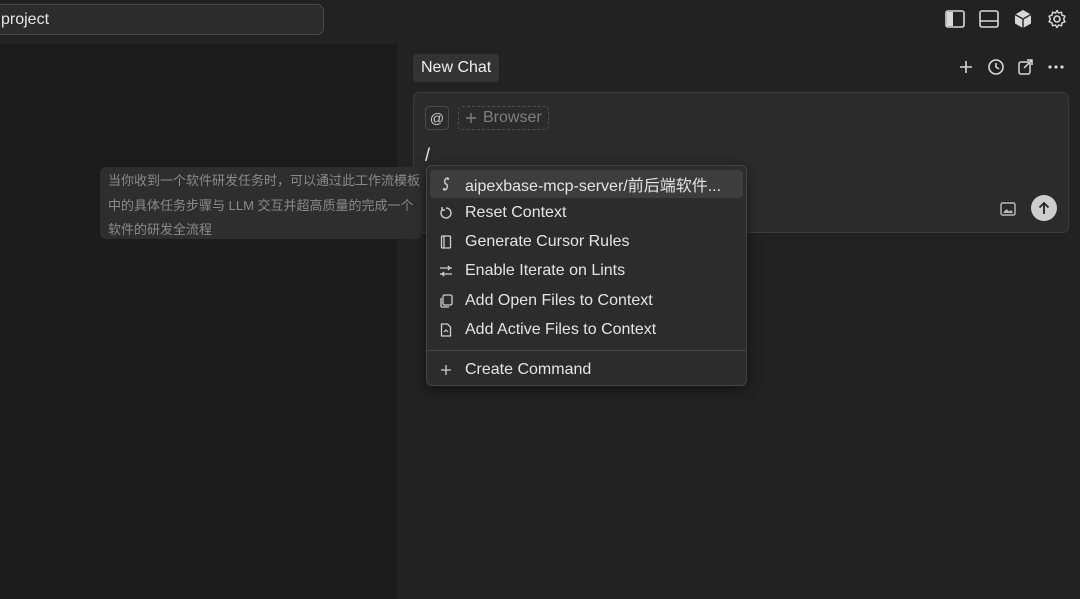 This screenshot has height=599, width=1080. What do you see at coordinates (437, 118) in the screenshot?
I see `mention-button: @` at bounding box center [437, 118].